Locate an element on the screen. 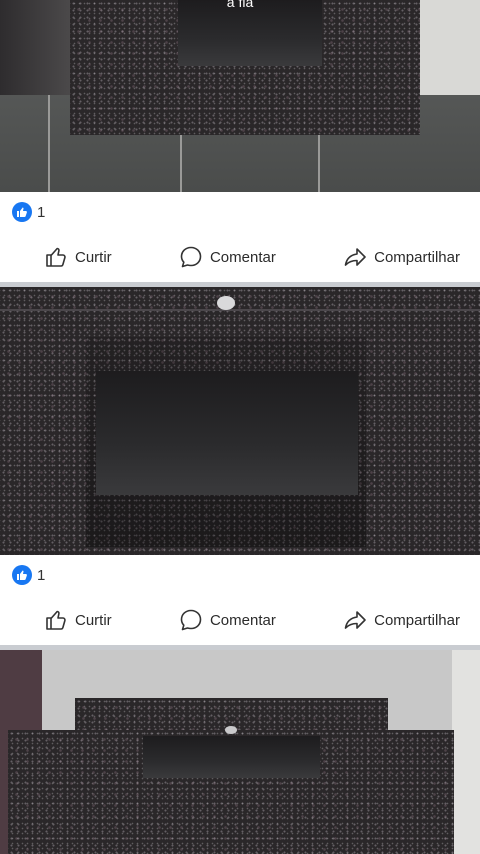 The width and height of the screenshot is (480, 854). photo-caption: a fia is located at coordinates (240, 5).